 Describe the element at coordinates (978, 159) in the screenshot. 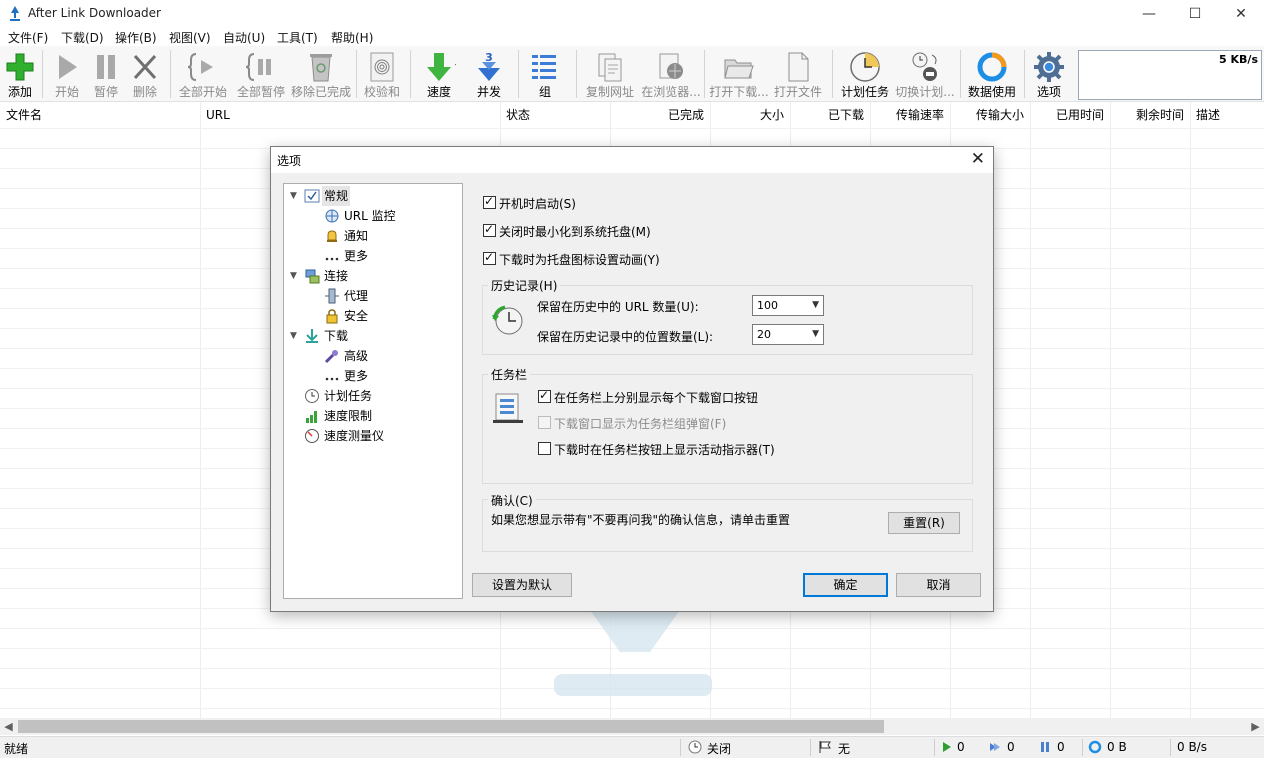

I see `dialog-close-icon: ✕` at that location.